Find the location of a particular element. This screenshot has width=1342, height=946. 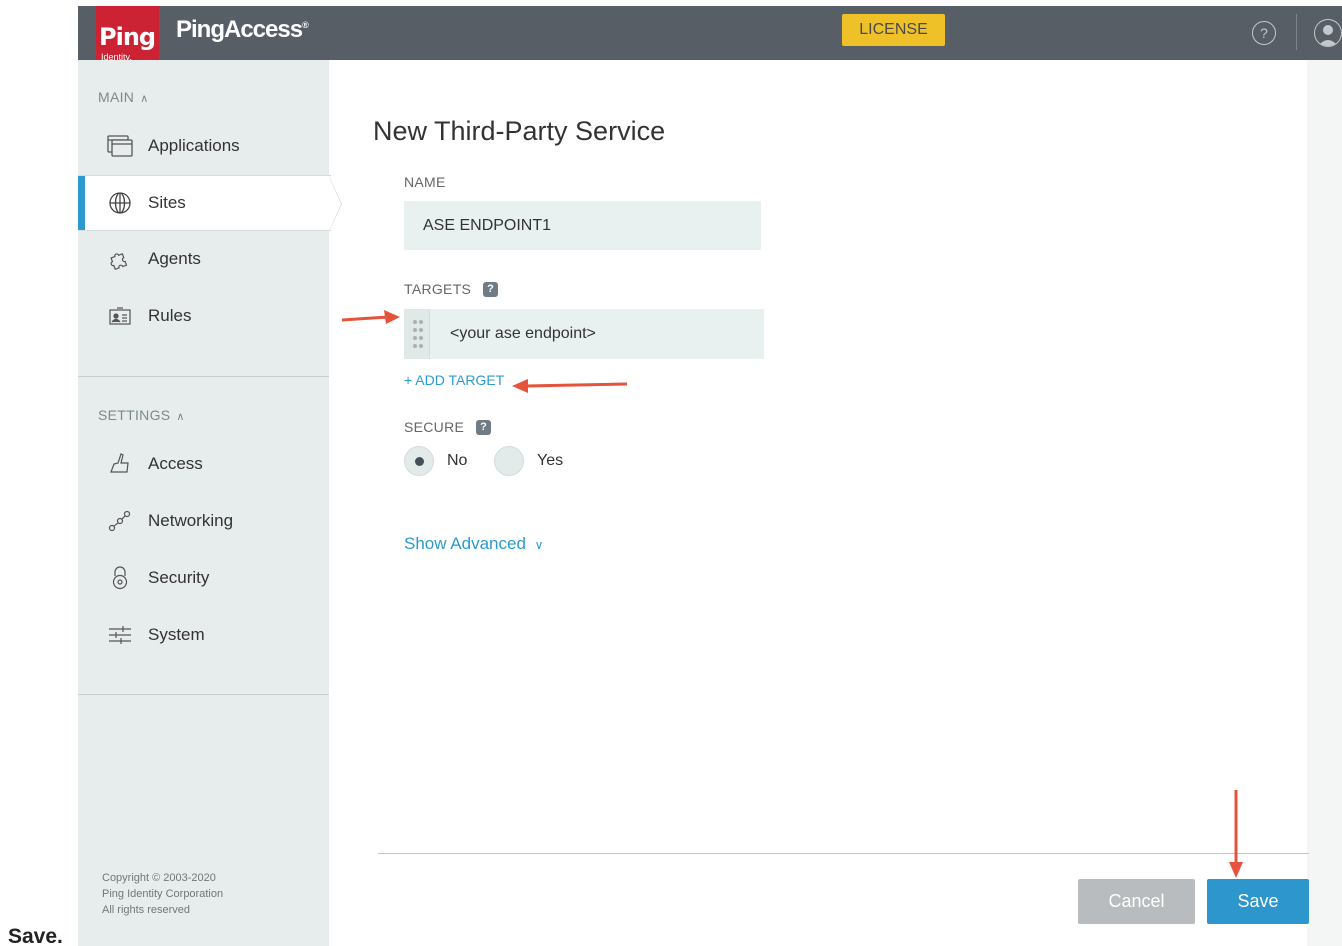

name-field is located at coordinates (582, 225).